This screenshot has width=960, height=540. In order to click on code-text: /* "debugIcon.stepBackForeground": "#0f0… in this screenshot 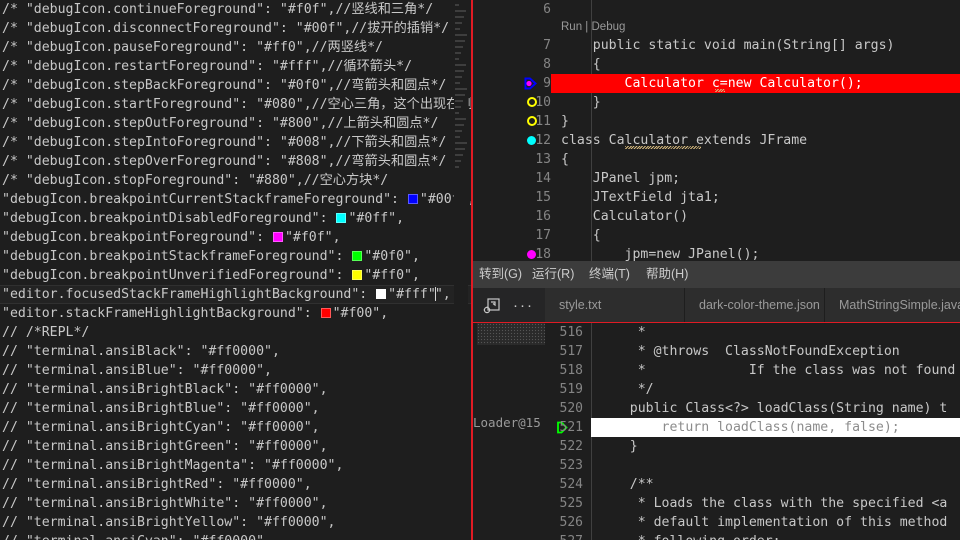, I will do `click(224, 85)`.